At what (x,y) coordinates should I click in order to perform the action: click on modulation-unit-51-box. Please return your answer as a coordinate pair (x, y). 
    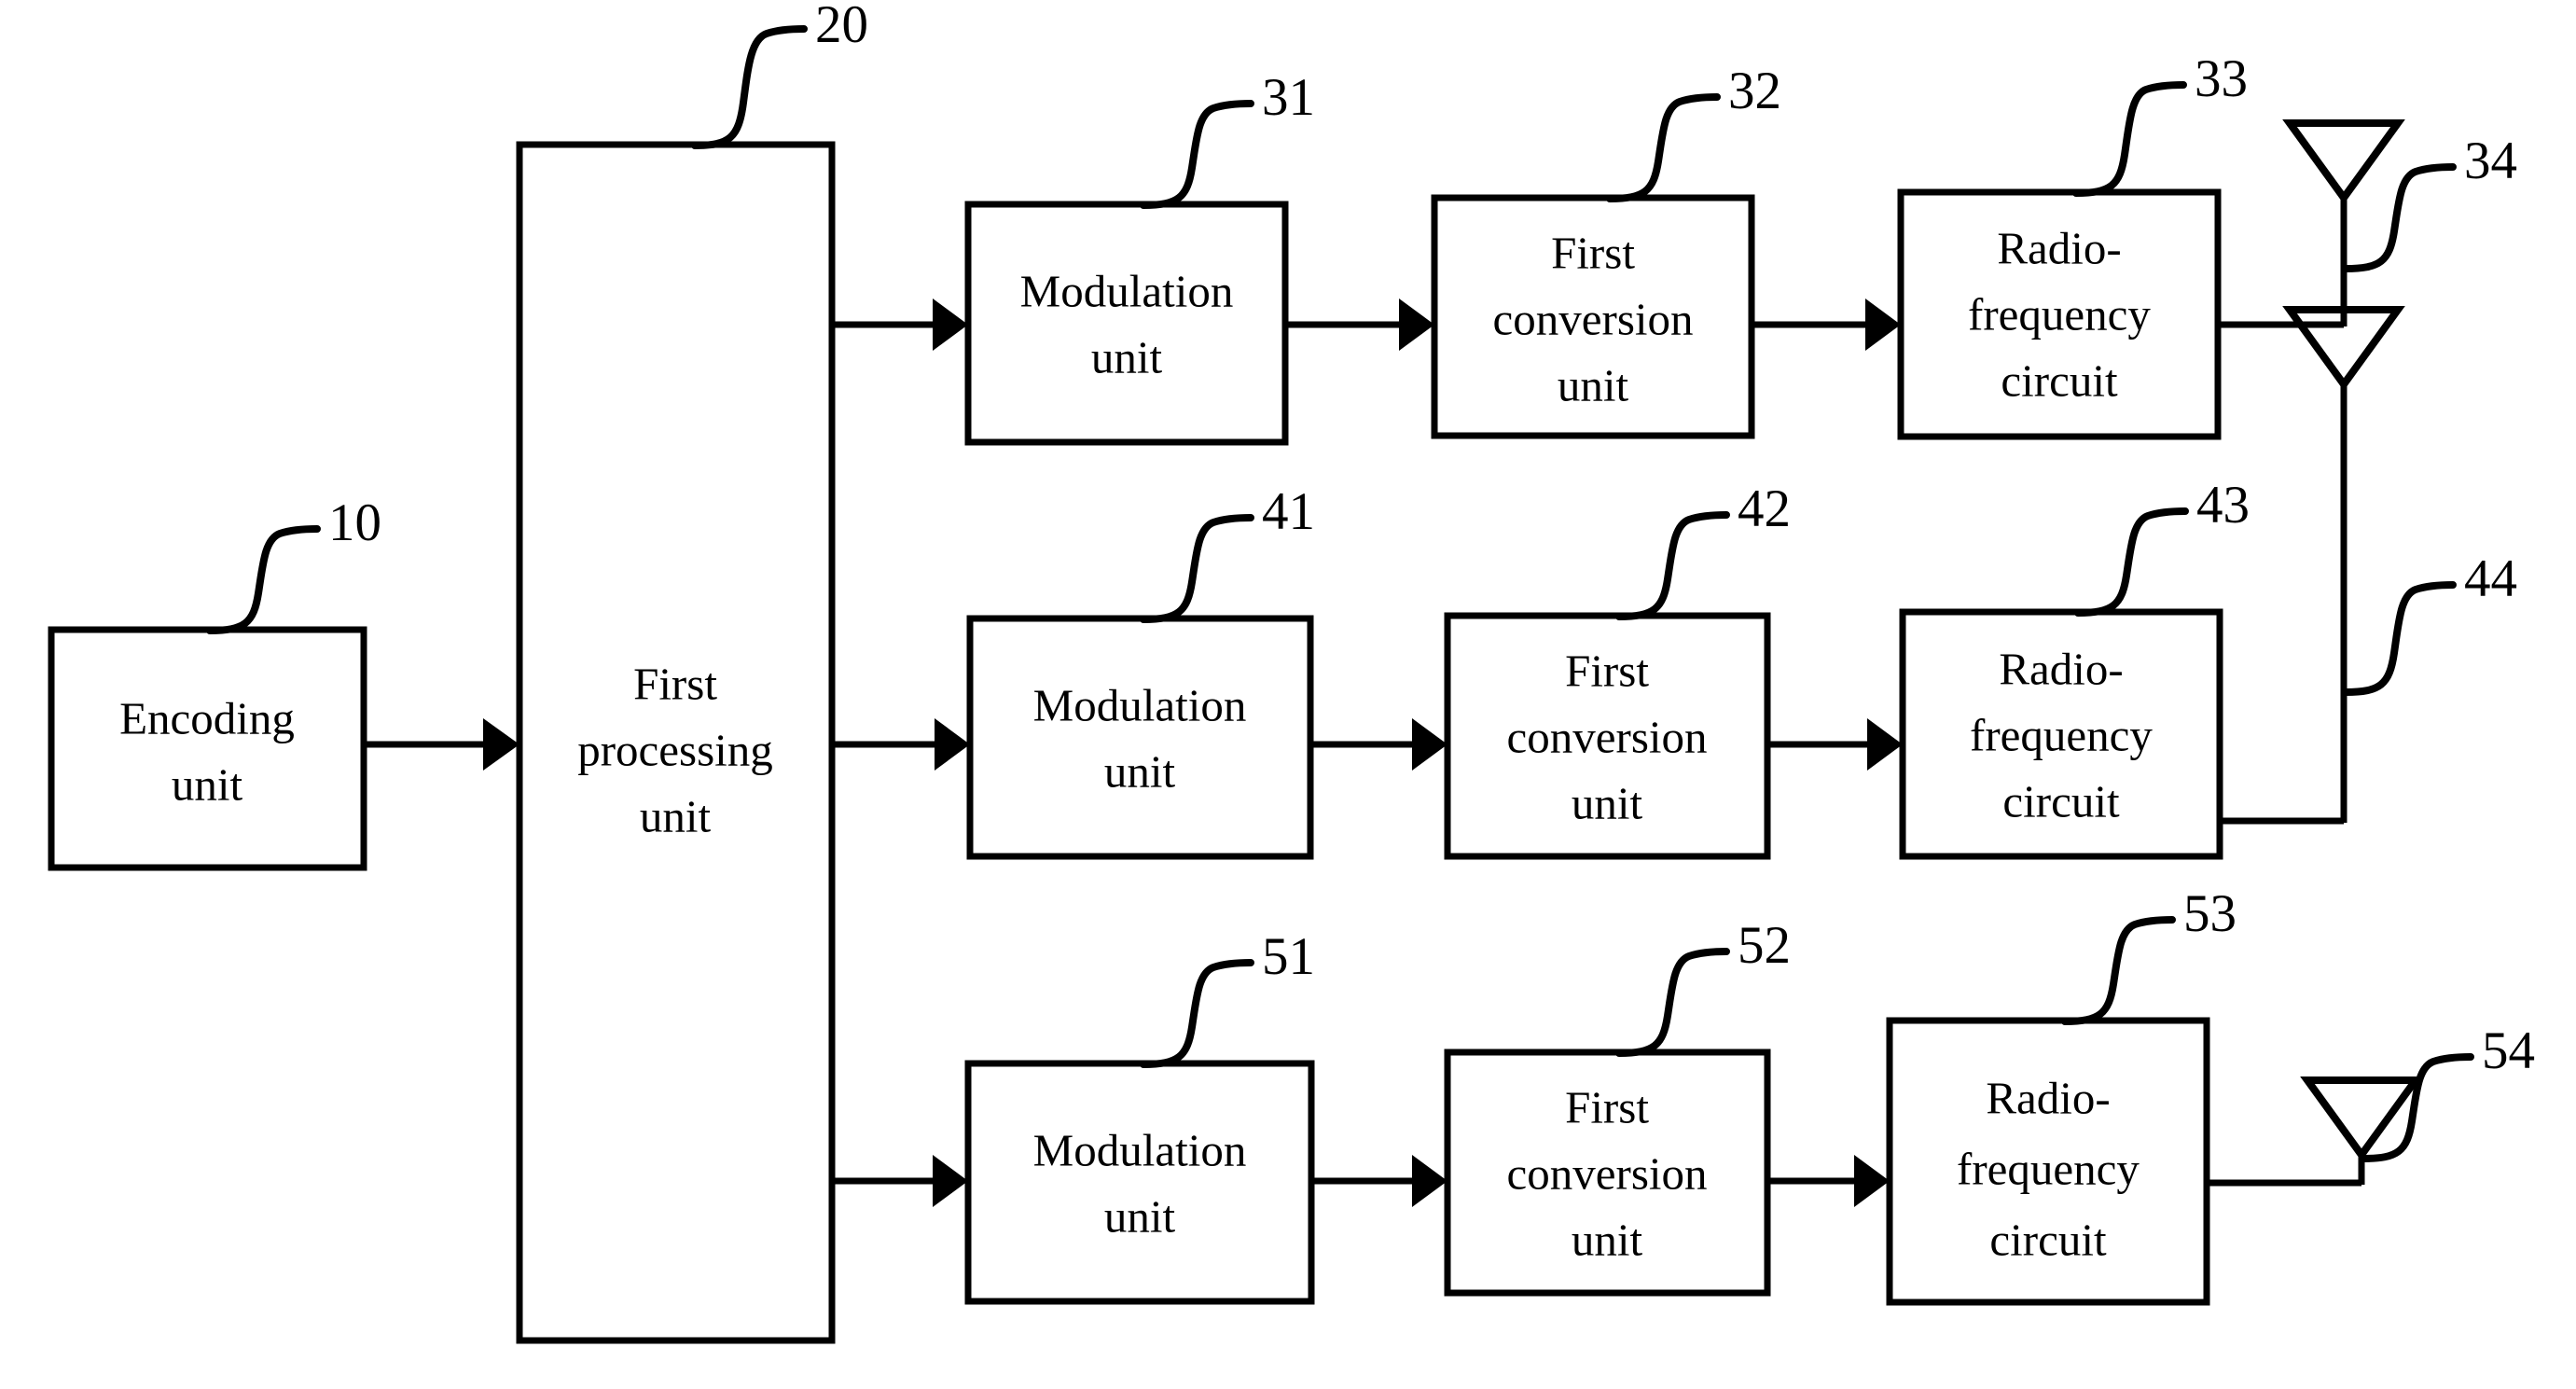
    Looking at the image, I should click on (1139, 1182).